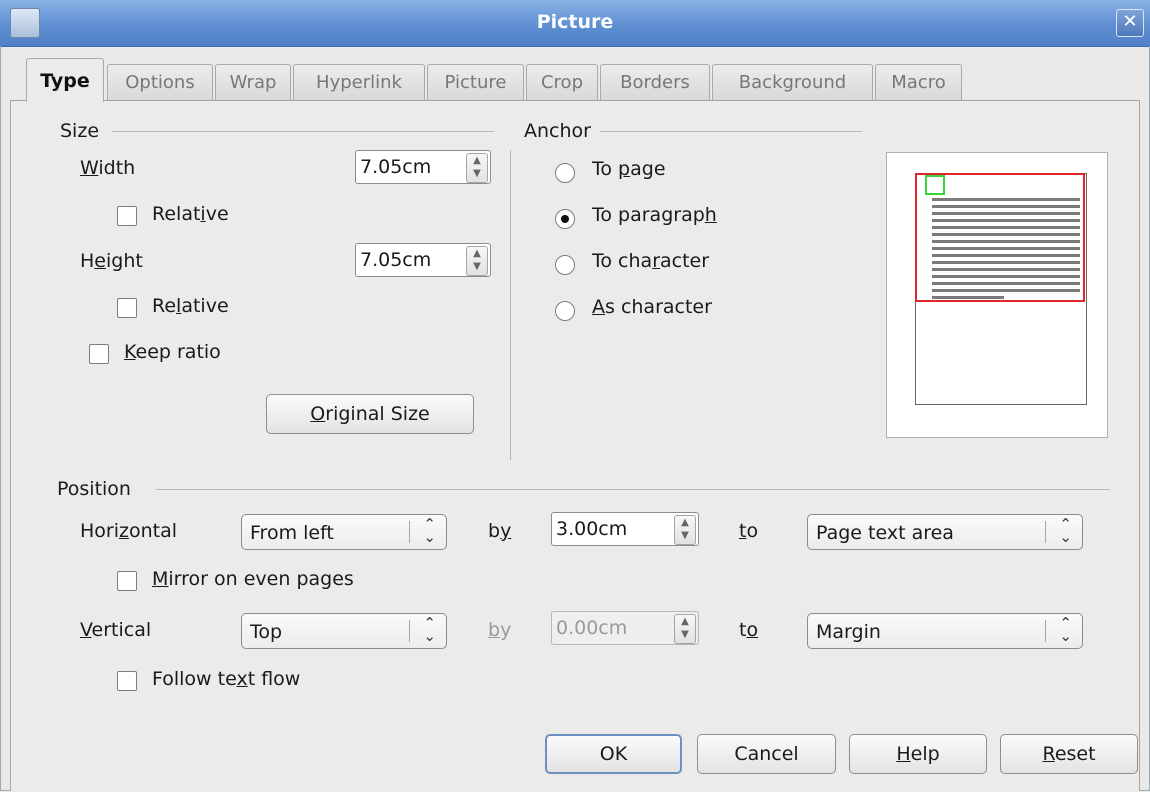  Describe the element at coordinates (127, 308) in the screenshot. I see `height-relative-checkbox` at that location.